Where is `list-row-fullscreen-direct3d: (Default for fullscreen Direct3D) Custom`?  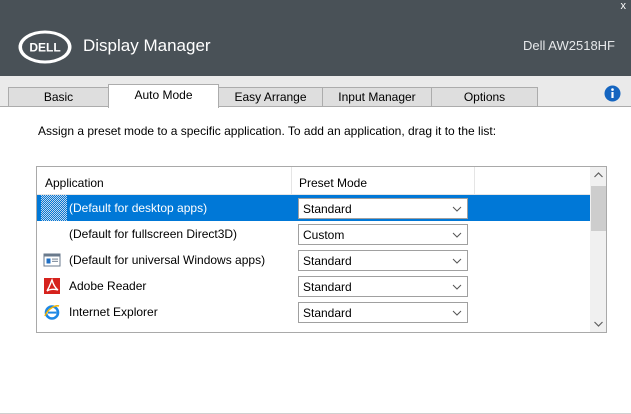
list-row-fullscreen-direct3d: (Default for fullscreen Direct3D) Custom is located at coordinates (313, 234).